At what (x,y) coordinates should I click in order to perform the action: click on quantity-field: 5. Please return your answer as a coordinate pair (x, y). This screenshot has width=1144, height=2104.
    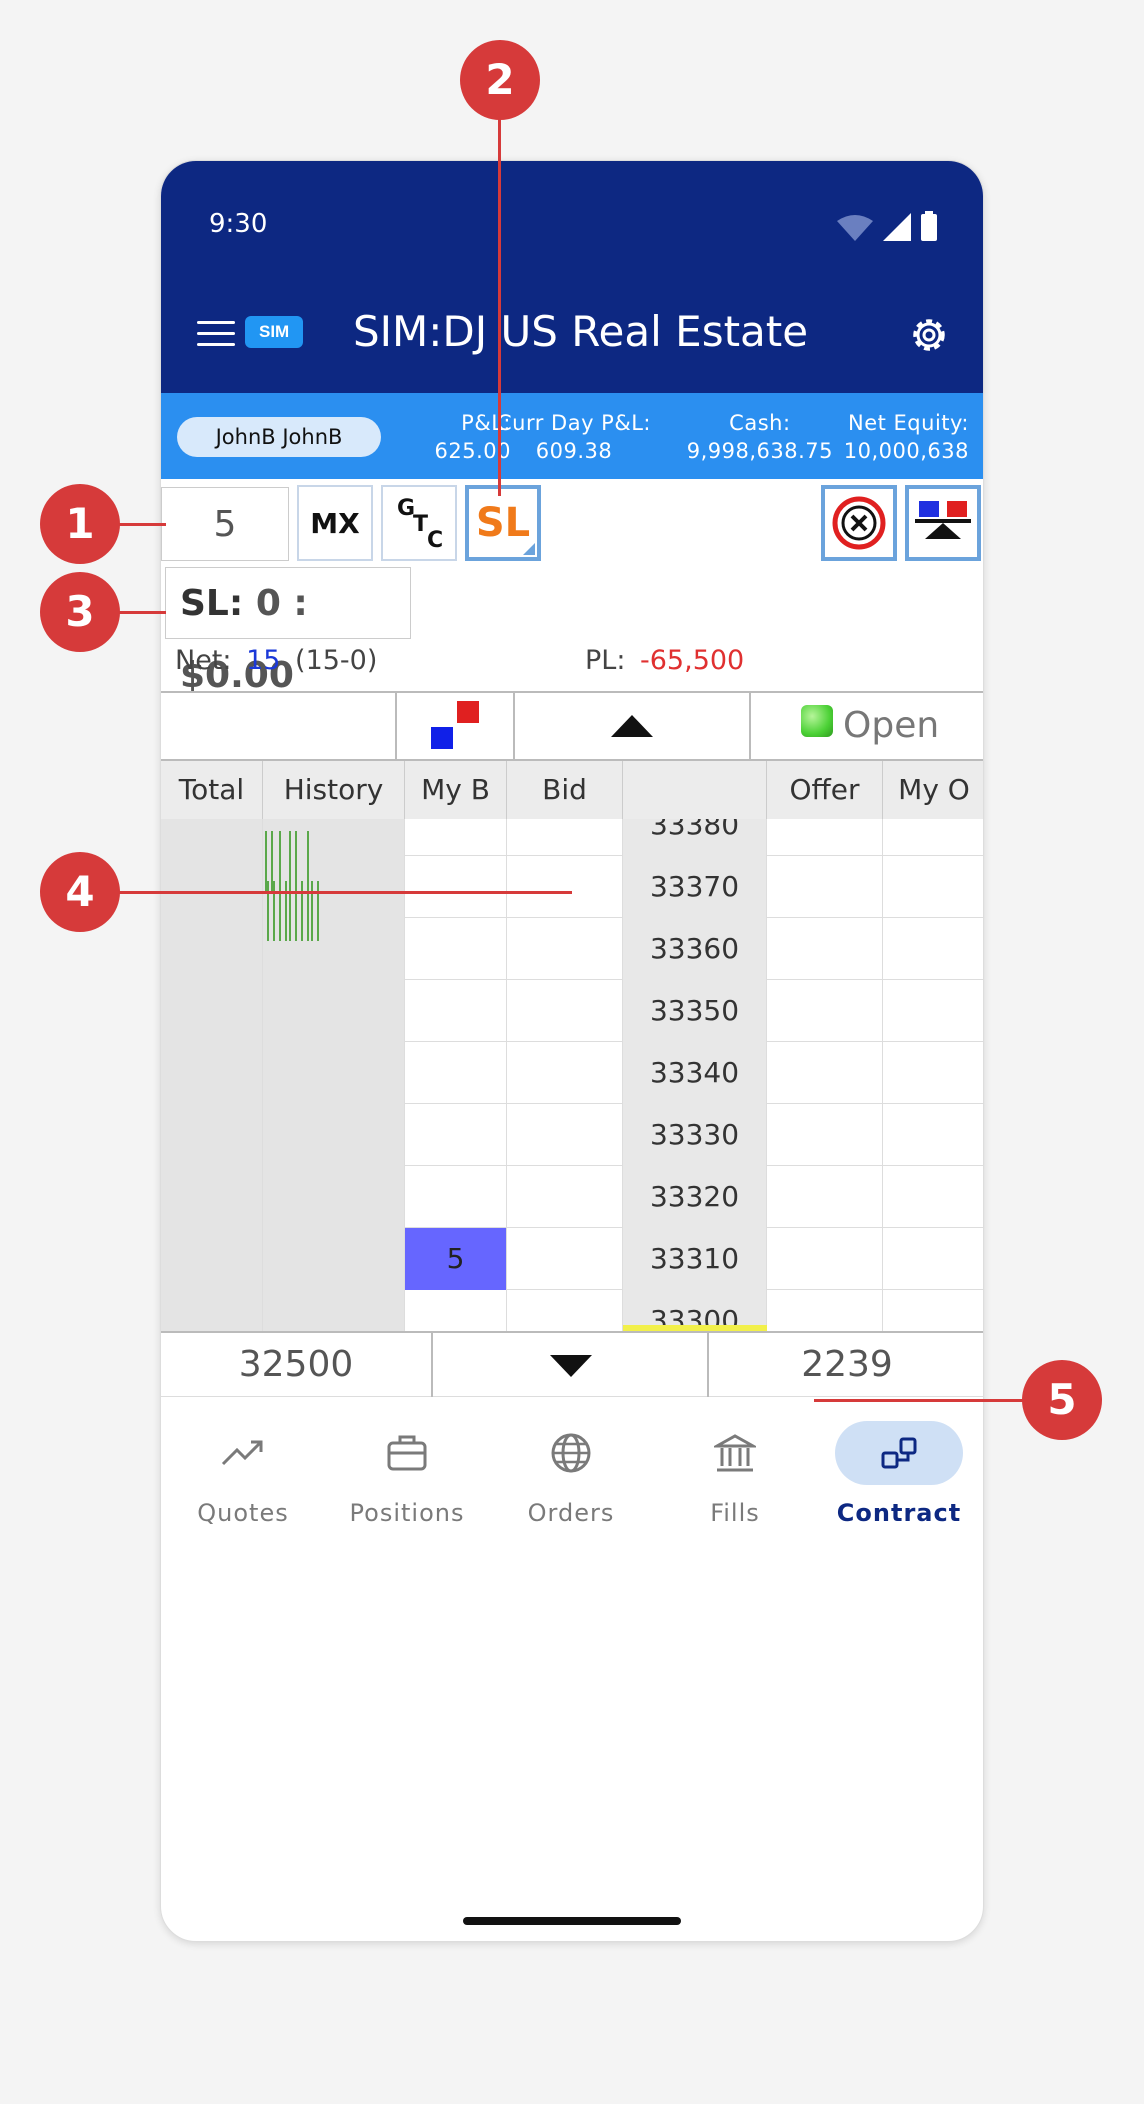
    Looking at the image, I should click on (225, 524).